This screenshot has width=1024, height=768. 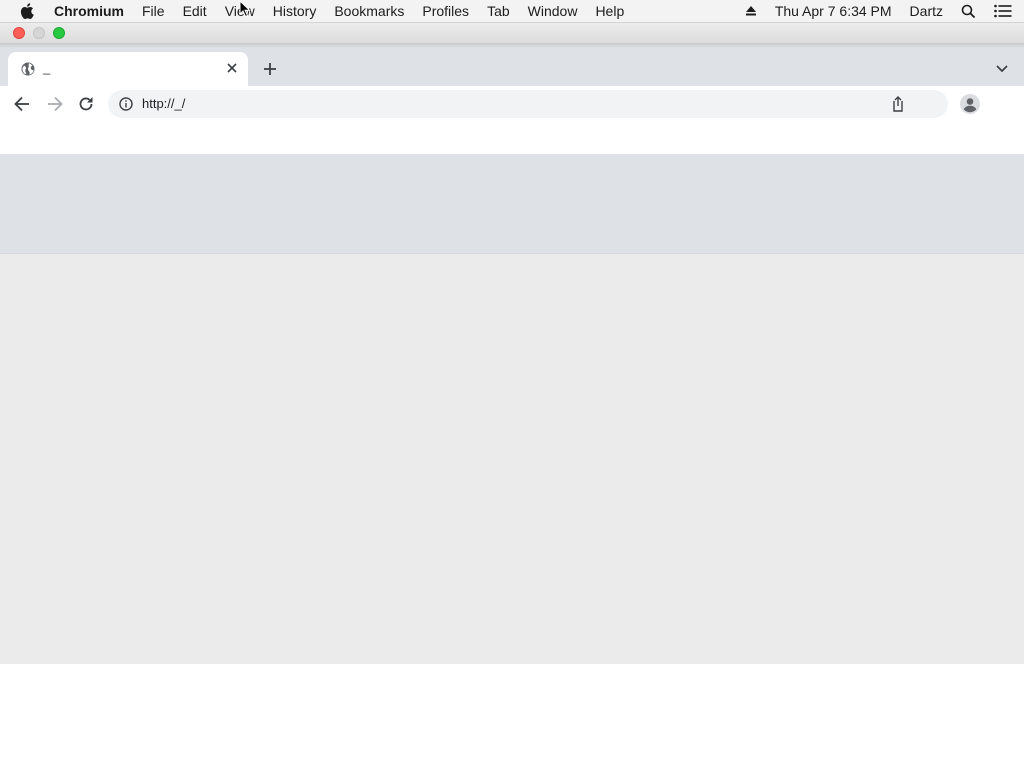 I want to click on reload-icon, so click(x=86, y=104).